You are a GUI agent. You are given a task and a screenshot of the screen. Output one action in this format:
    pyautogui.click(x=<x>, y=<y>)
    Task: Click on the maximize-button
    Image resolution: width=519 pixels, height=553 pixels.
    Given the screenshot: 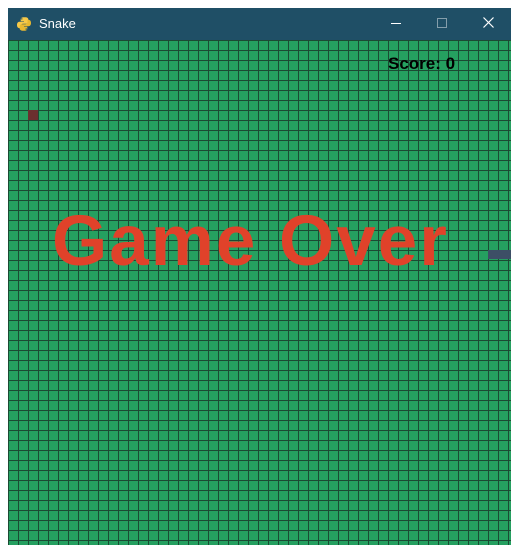 What is the action you would take?
    pyautogui.click(x=442, y=24)
    